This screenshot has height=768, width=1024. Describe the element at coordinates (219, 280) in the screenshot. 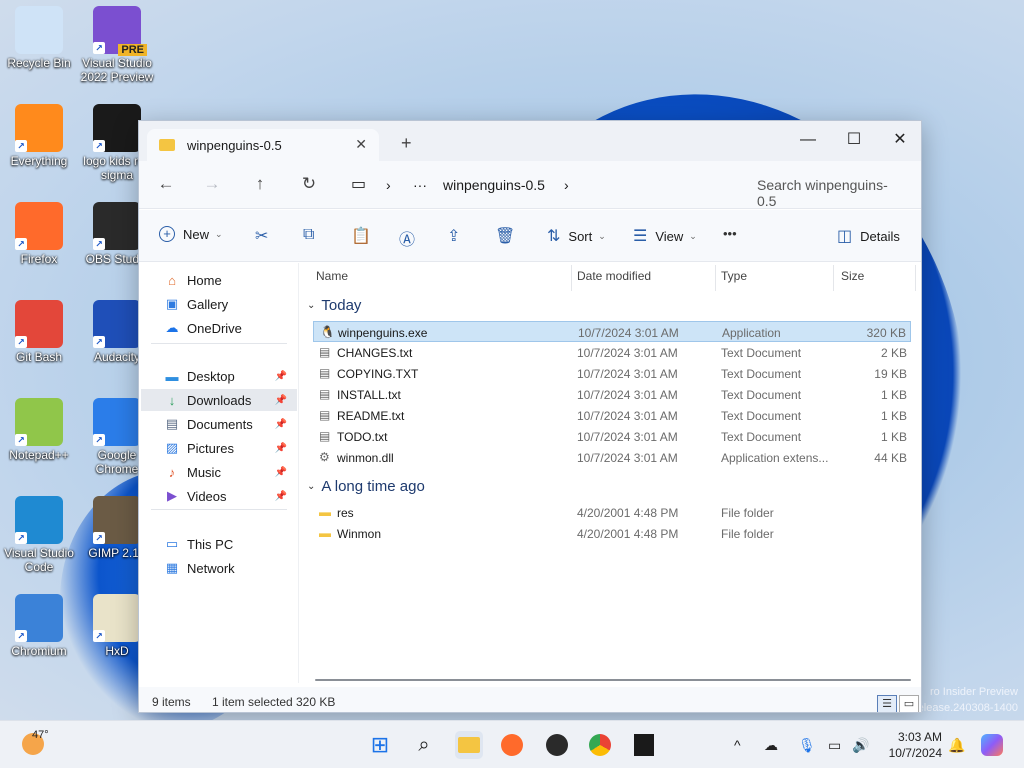

I see `sidebar-item-home: ⌂ Home` at that location.